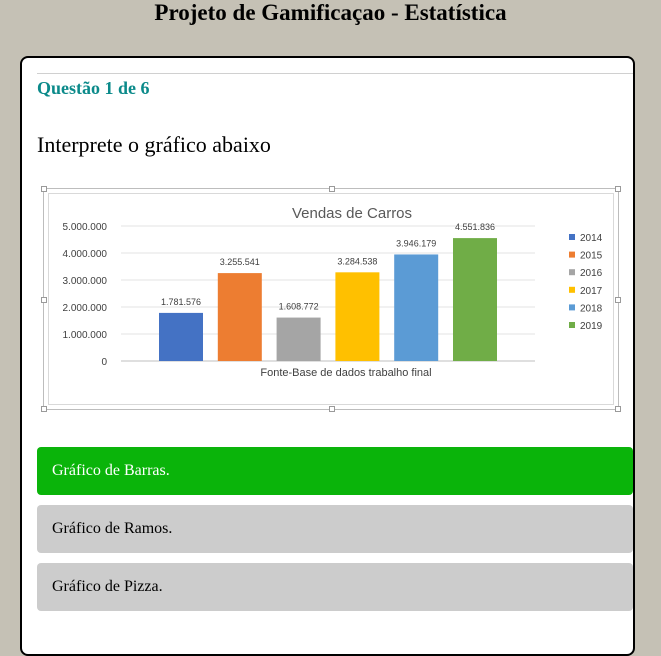 The width and height of the screenshot is (661, 656). Describe the element at coordinates (181, 336) in the screenshot. I see `bar-2014` at that location.